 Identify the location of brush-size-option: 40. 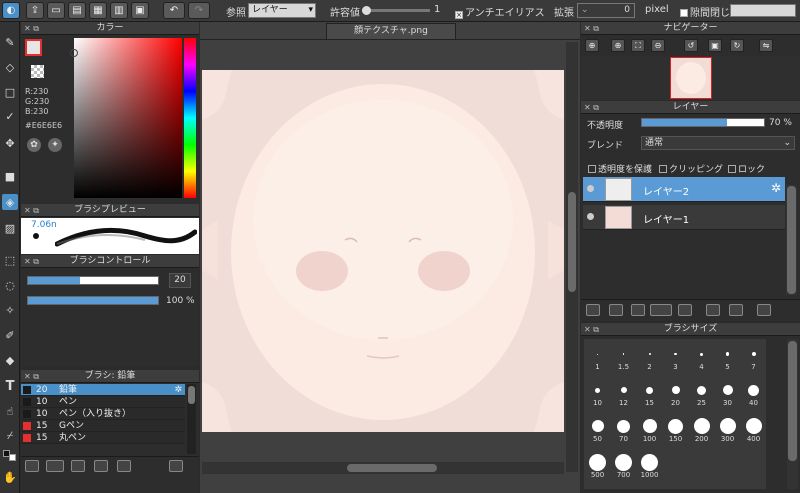
(753, 397).